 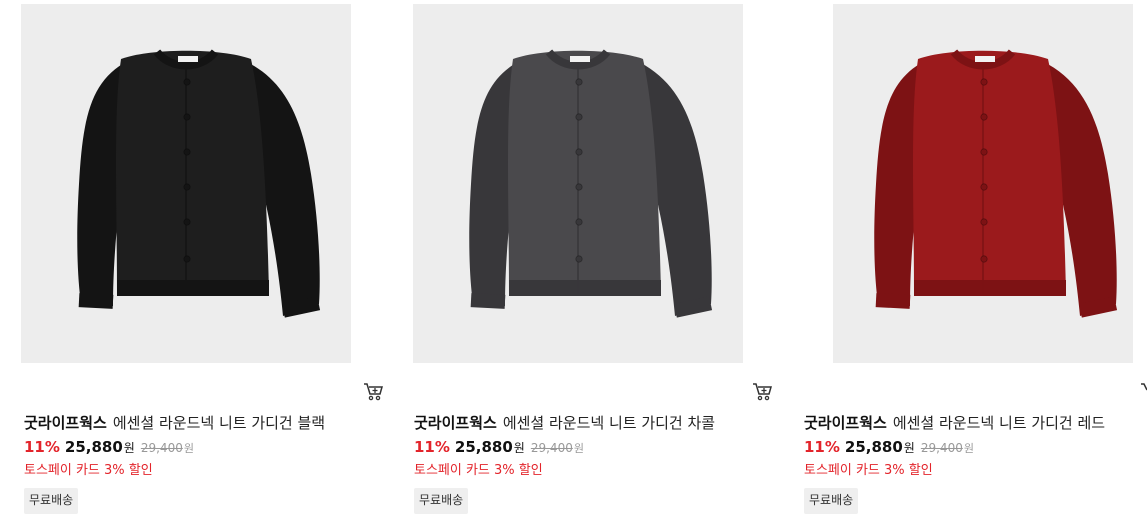 I want to click on product-title: 굿라이프웍스 에센셜 라운드넥 니트 가디건 차콜, so click(x=564, y=422).